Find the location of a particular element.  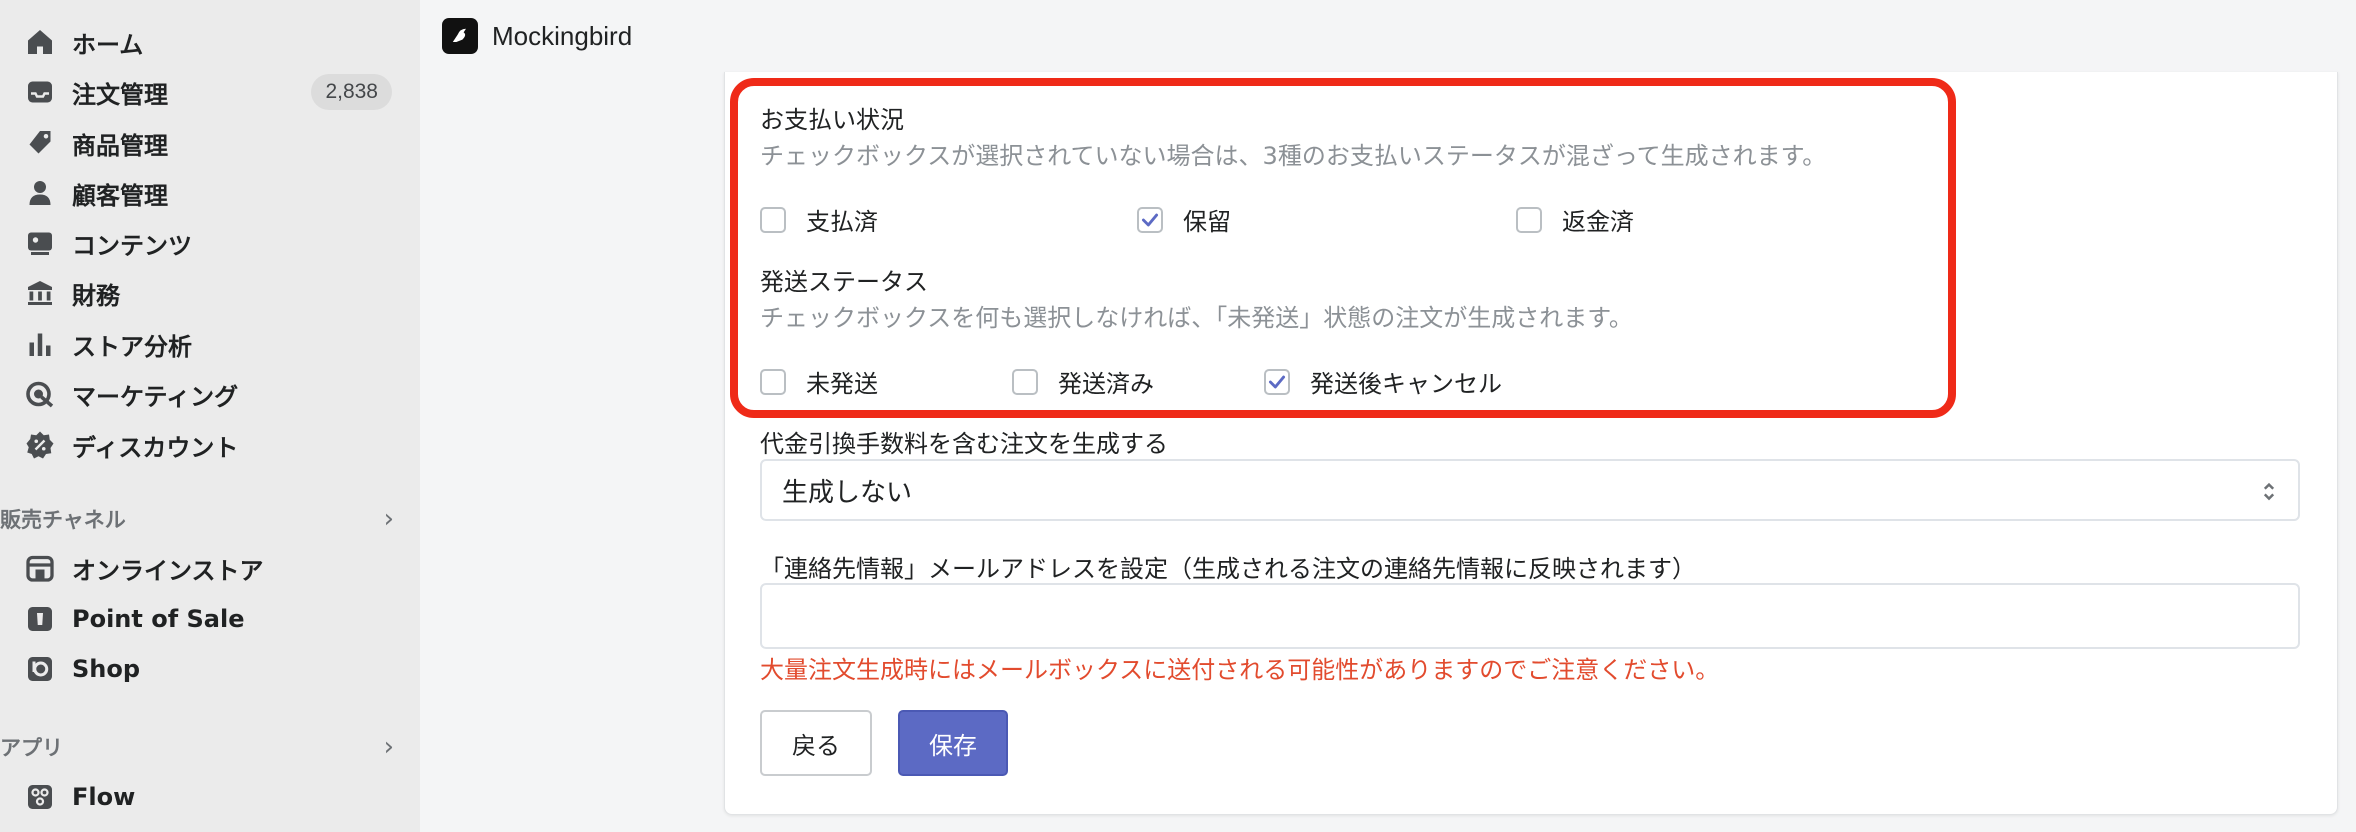

sidebar-item-point-of-sale: Point of Sale is located at coordinates (210, 619).